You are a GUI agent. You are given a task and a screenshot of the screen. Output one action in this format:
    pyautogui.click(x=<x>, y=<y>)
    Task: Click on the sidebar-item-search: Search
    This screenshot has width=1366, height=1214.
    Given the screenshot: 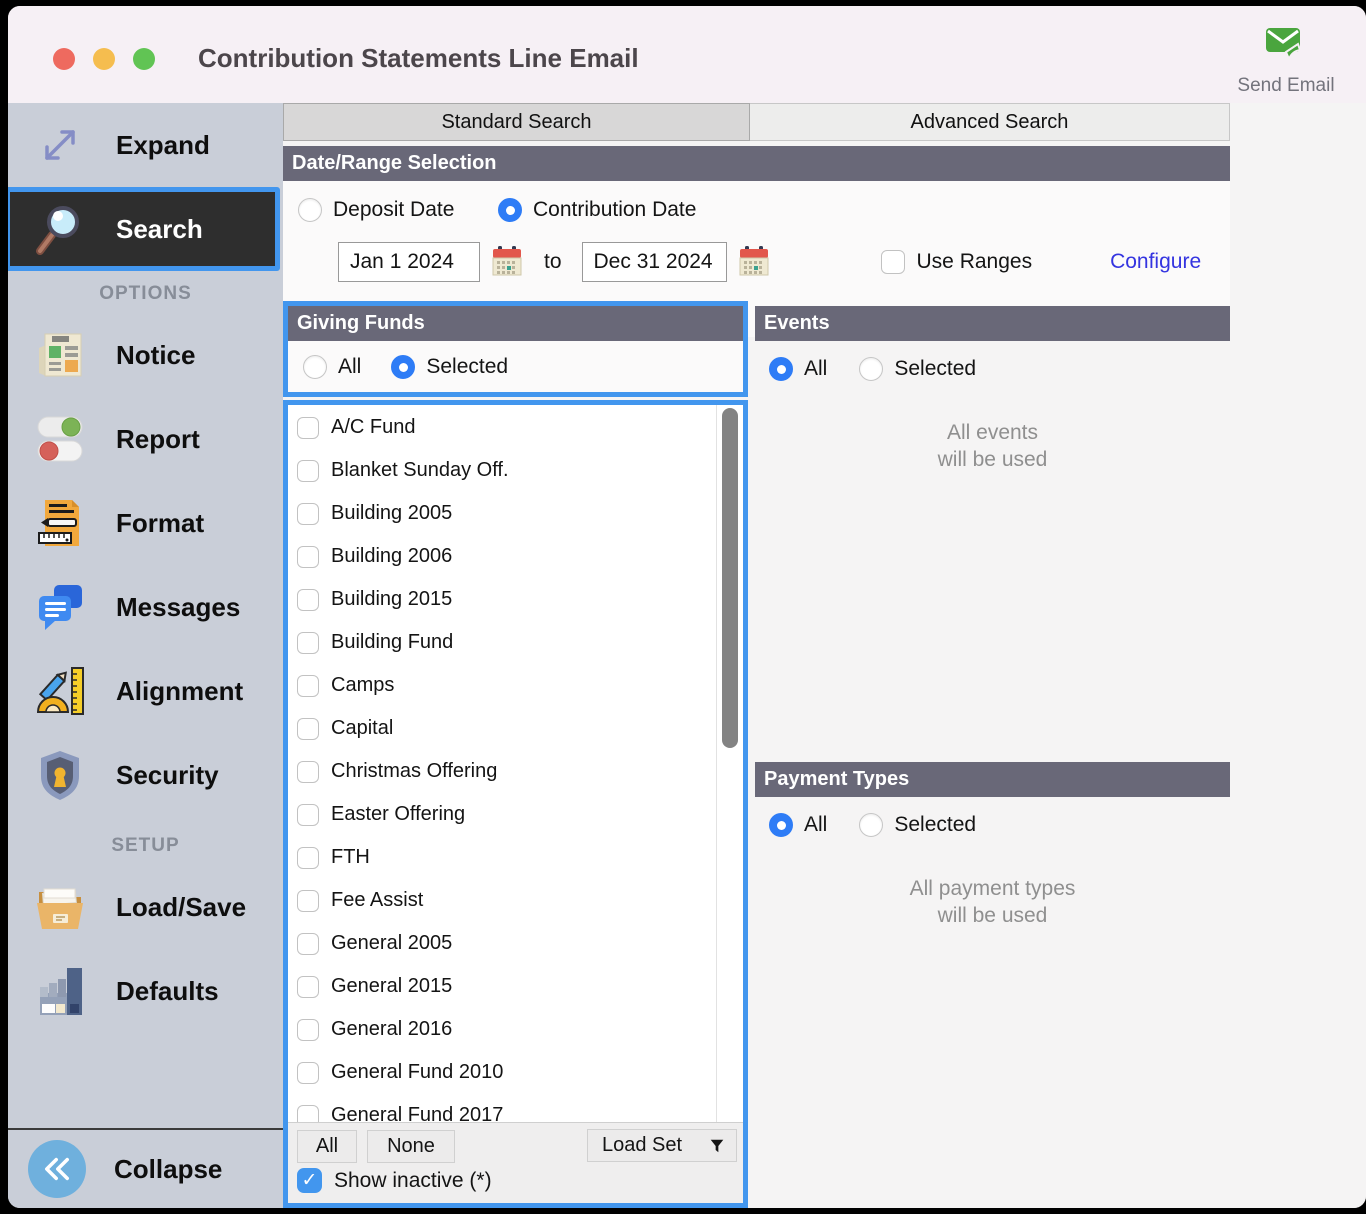 What is the action you would take?
    pyautogui.click(x=144, y=229)
    